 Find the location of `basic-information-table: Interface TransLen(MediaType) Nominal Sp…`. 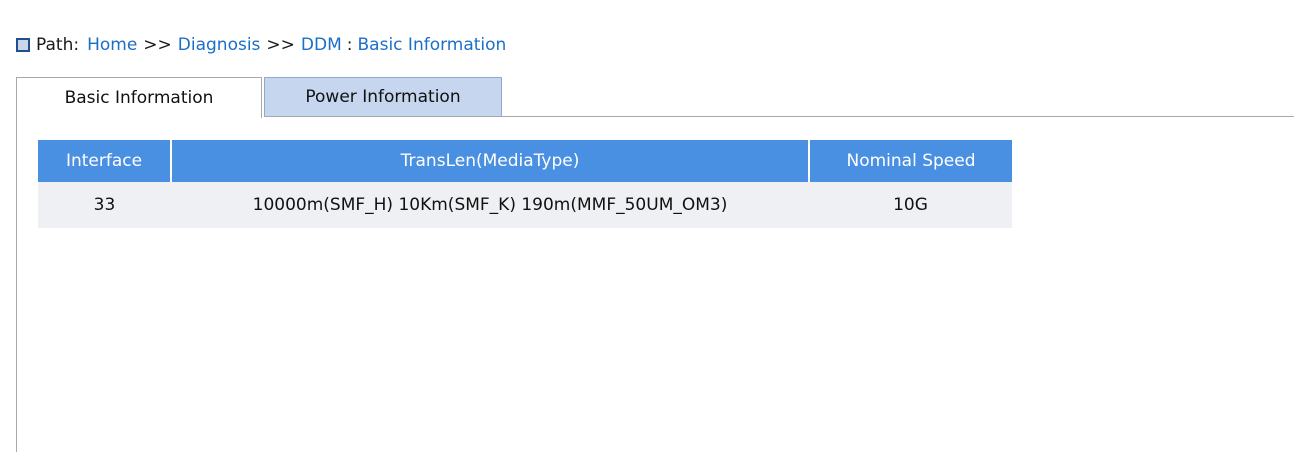

basic-information-table: Interface TransLen(MediaType) Nominal Sp… is located at coordinates (525, 184).